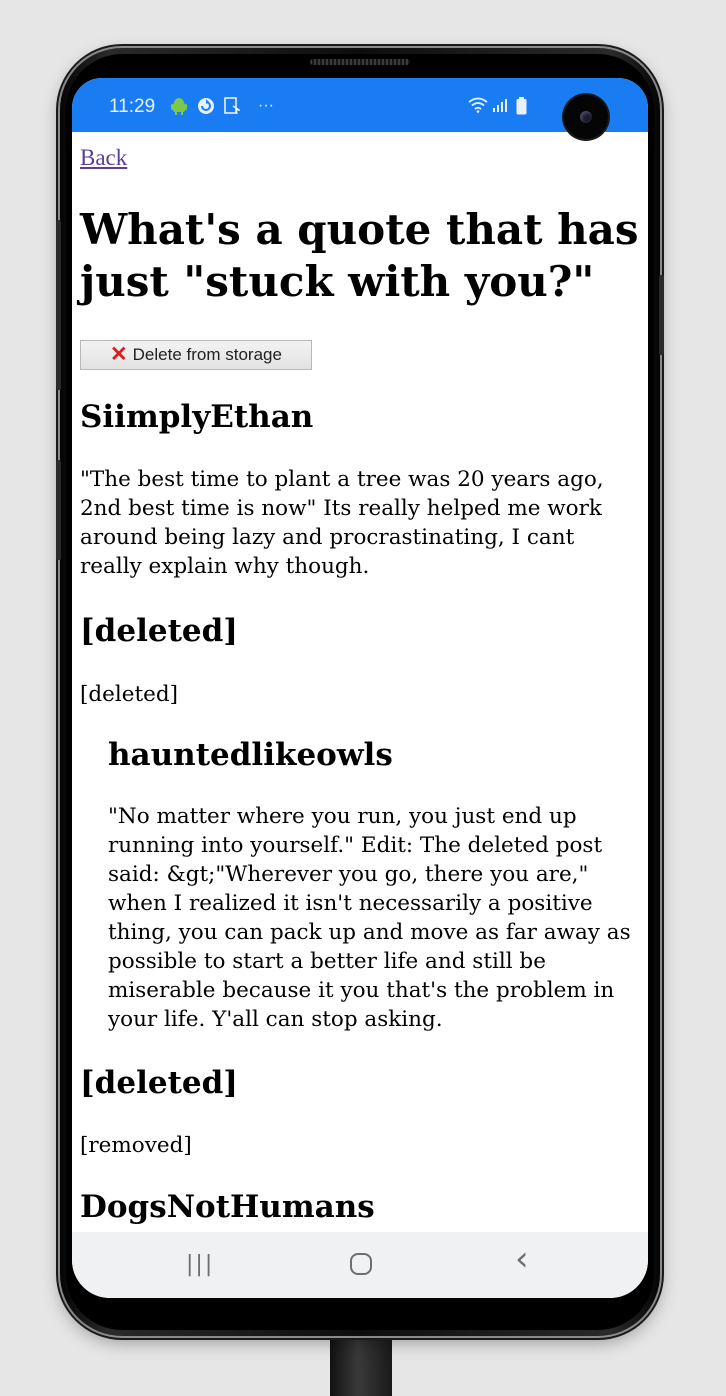  What do you see at coordinates (522, 1259) in the screenshot?
I see `back-nav-icon: ‹` at bounding box center [522, 1259].